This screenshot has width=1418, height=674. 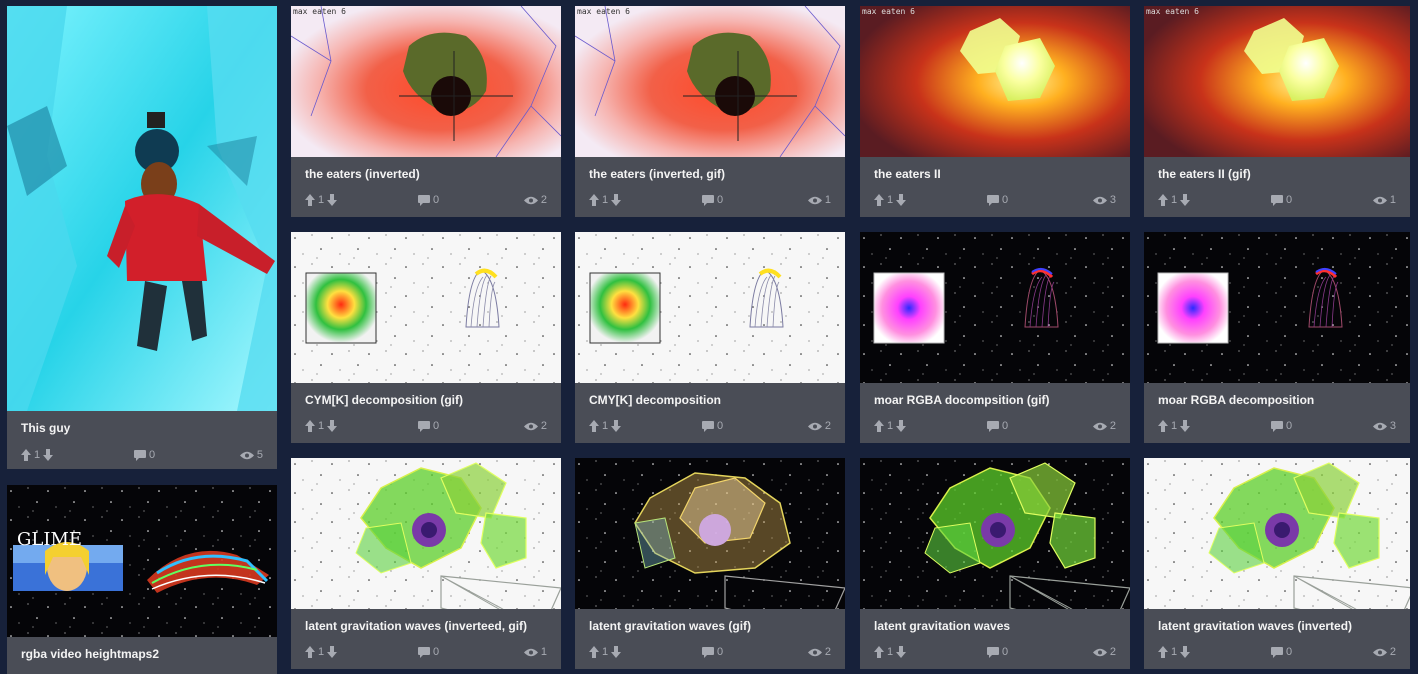 I want to click on card-title: the eaters (inverted), so click(x=362, y=174).